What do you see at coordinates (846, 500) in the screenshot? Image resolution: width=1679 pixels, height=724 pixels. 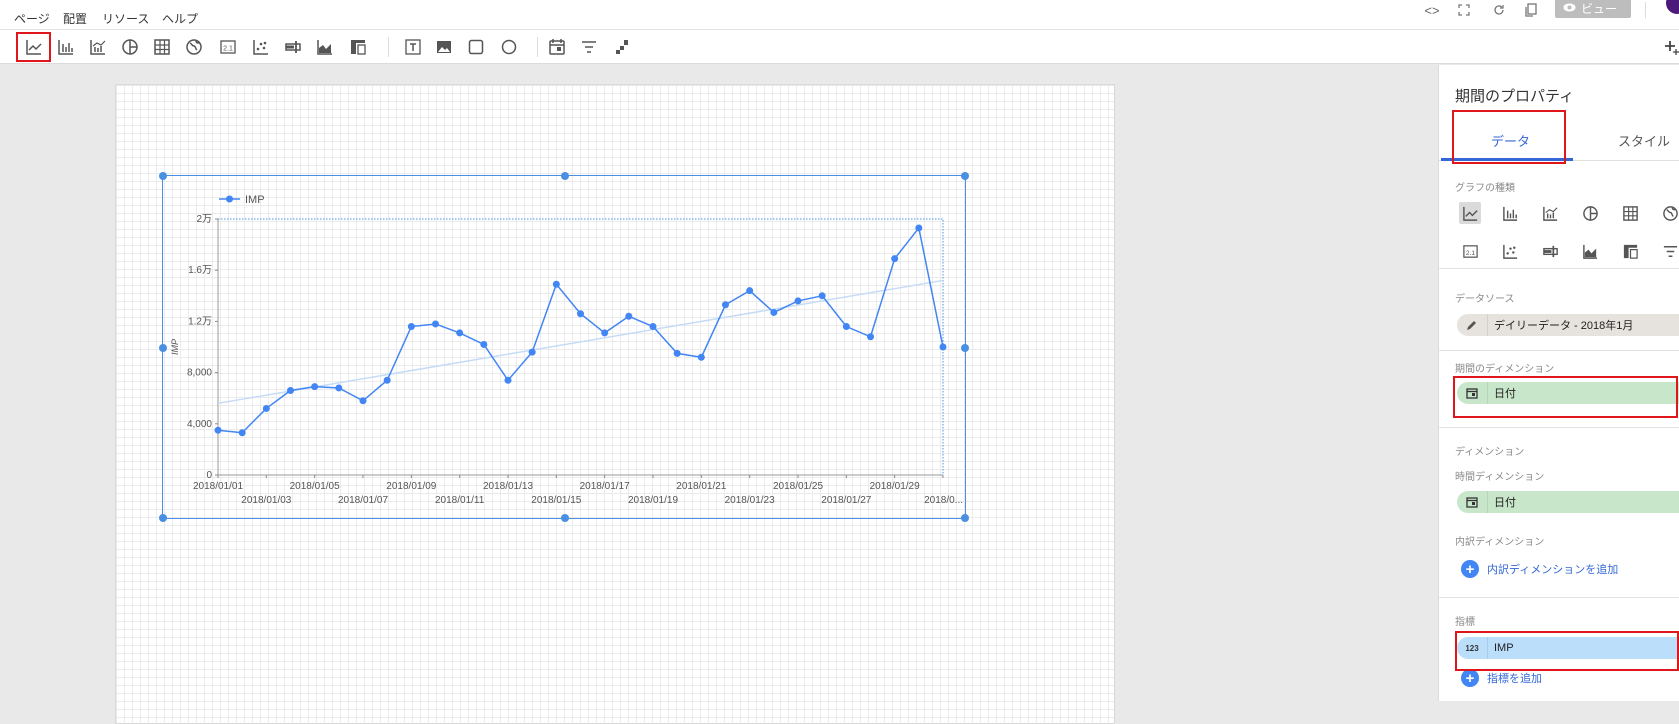 I see `x-tick-label: 2018/01/27` at bounding box center [846, 500].